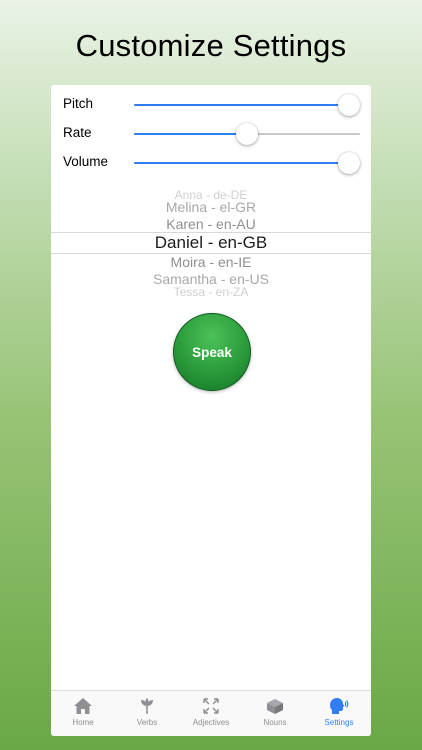  What do you see at coordinates (339, 706) in the screenshot?
I see `speaking-head-icon` at bounding box center [339, 706].